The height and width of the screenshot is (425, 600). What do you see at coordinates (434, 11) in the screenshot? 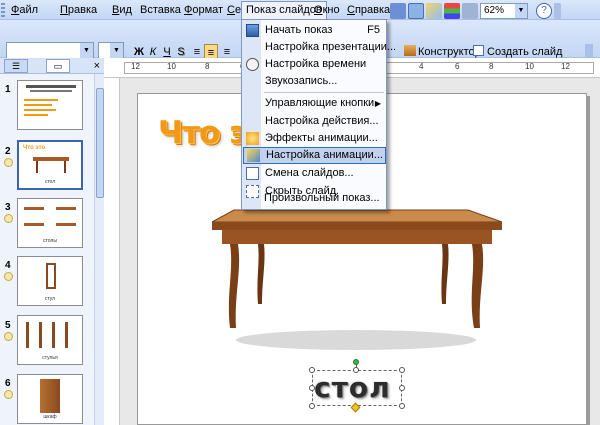
I see `insert-picture-icon` at bounding box center [434, 11].